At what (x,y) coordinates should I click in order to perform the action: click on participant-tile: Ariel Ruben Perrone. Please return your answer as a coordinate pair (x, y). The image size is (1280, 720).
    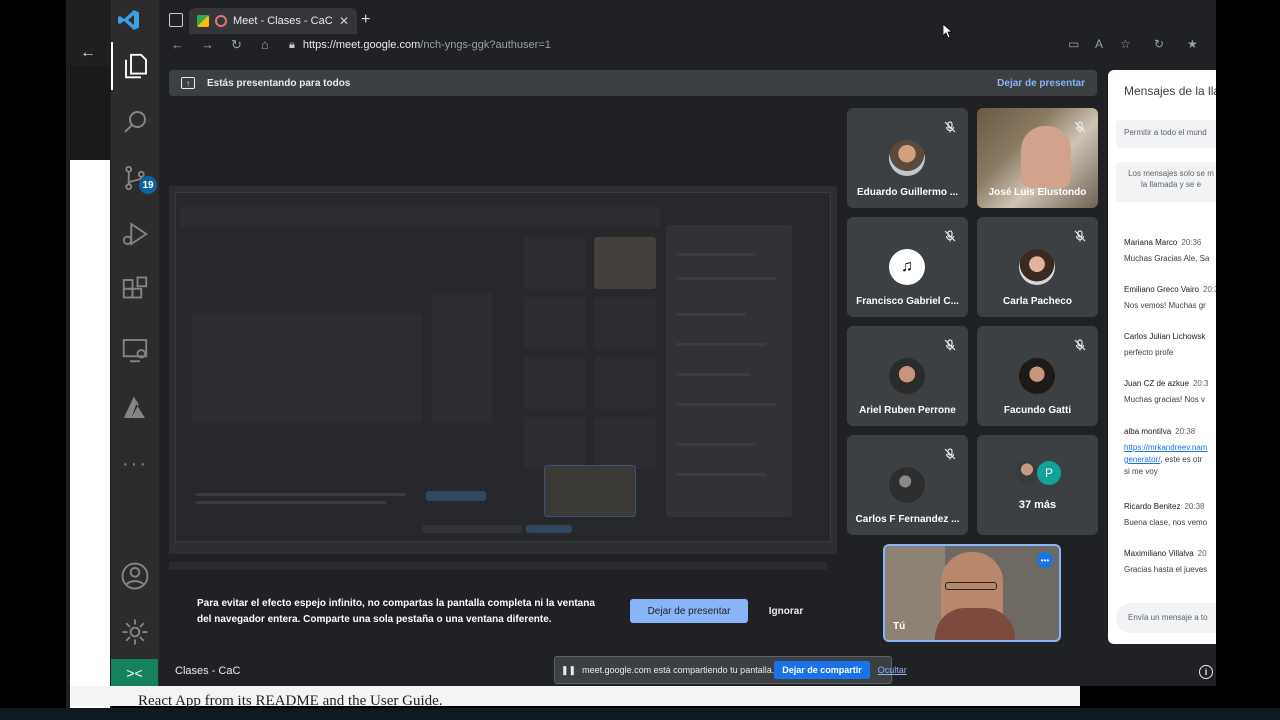
    Looking at the image, I should click on (907, 376).